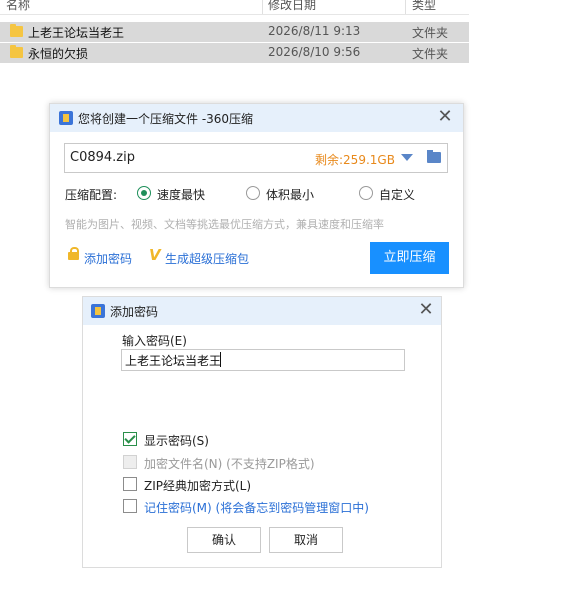 This screenshot has width=576, height=611. I want to click on column-date: 修改日期, so click(292, 6).